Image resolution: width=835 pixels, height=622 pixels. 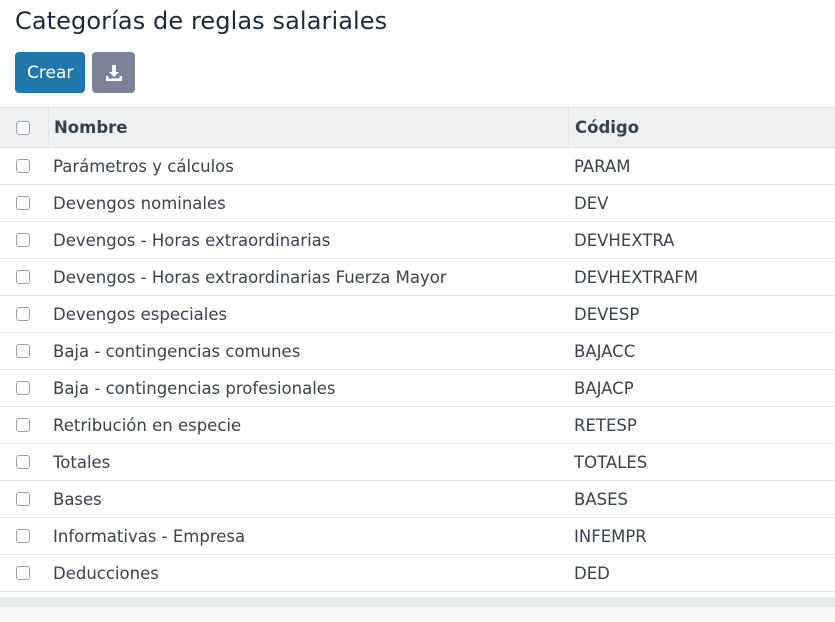 What do you see at coordinates (607, 314) in the screenshot?
I see `row-code: DEVESP` at bounding box center [607, 314].